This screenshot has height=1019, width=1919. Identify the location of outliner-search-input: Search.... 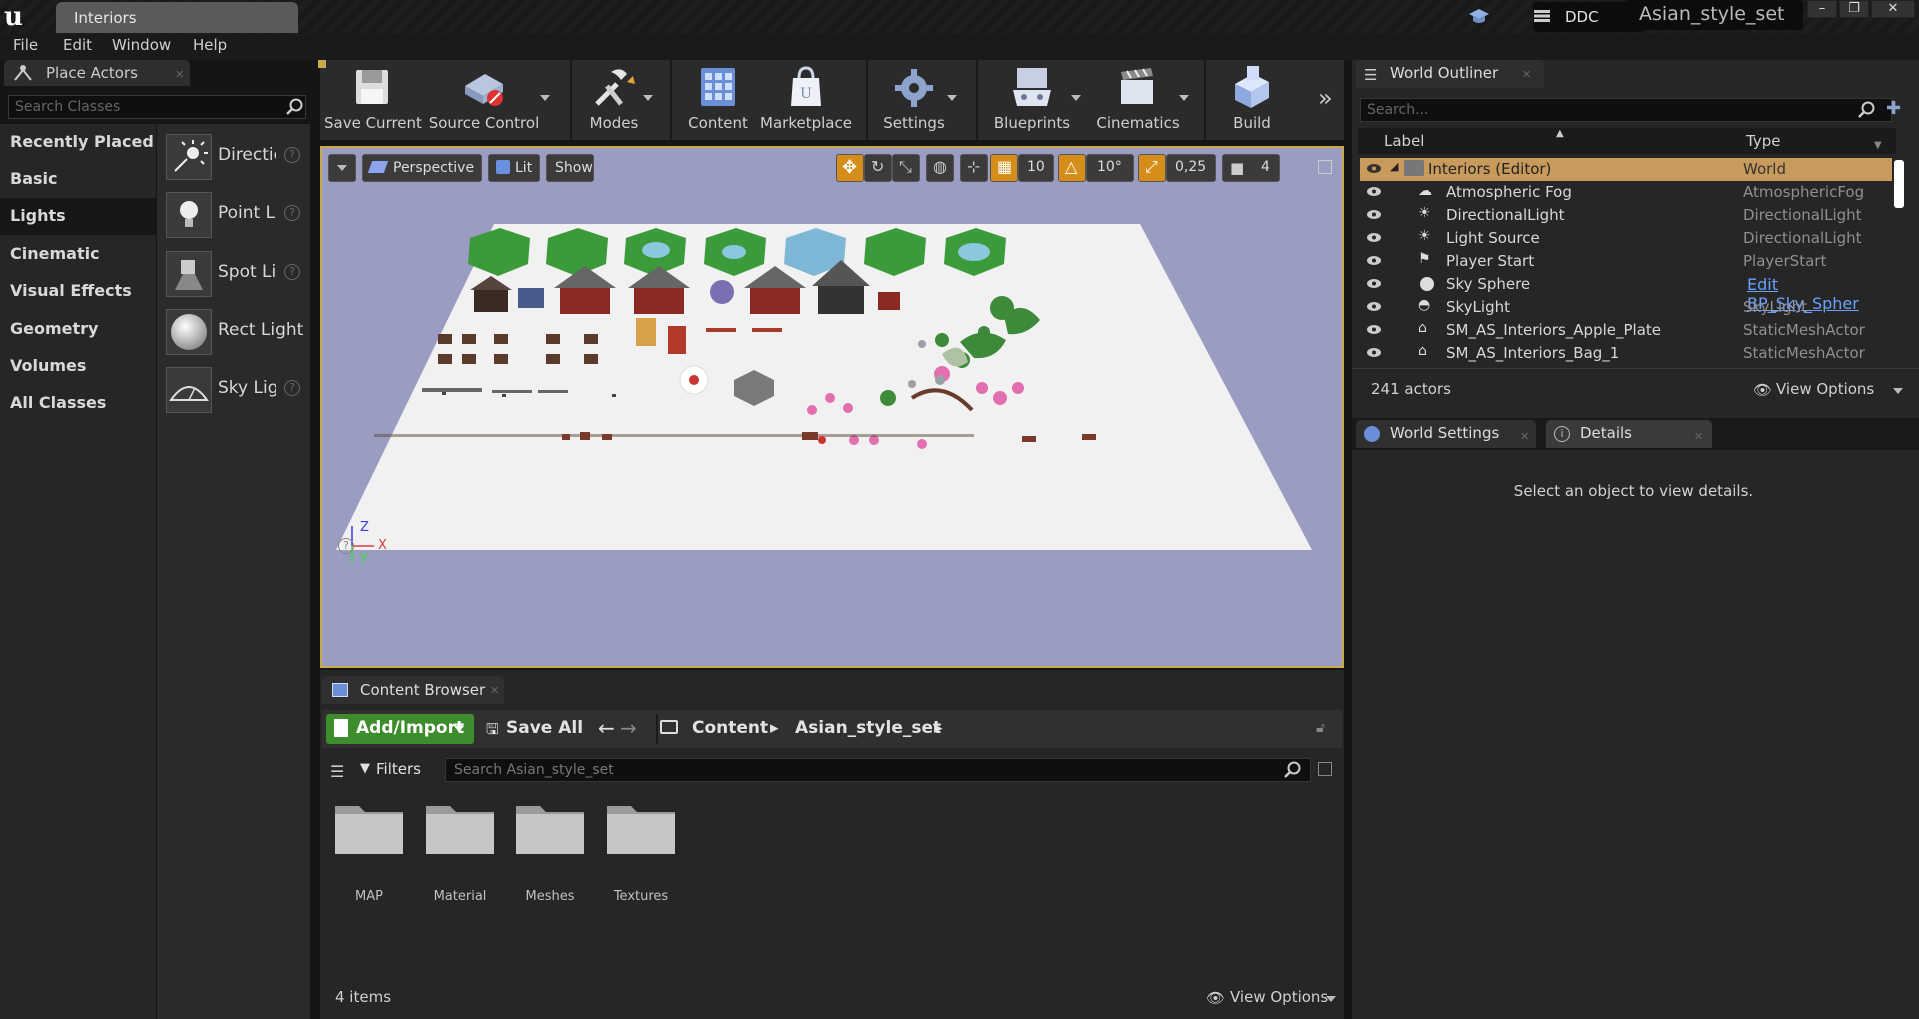
(1626, 110).